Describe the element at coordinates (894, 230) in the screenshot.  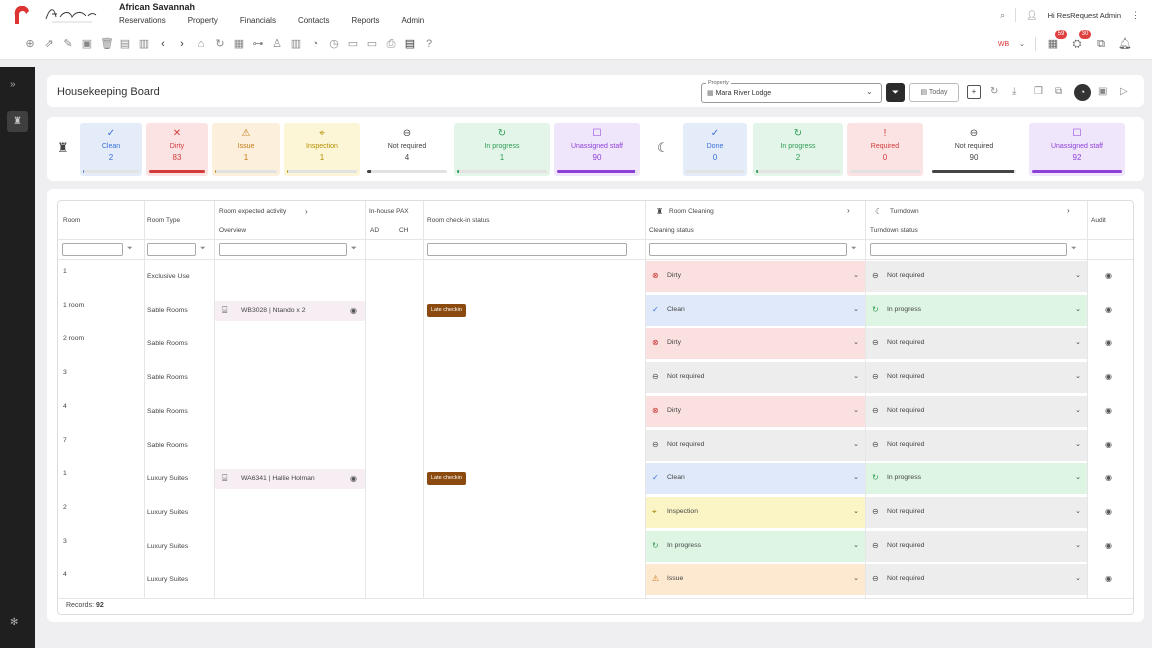
I see `col-header-turndown-status: Turndown status` at that location.